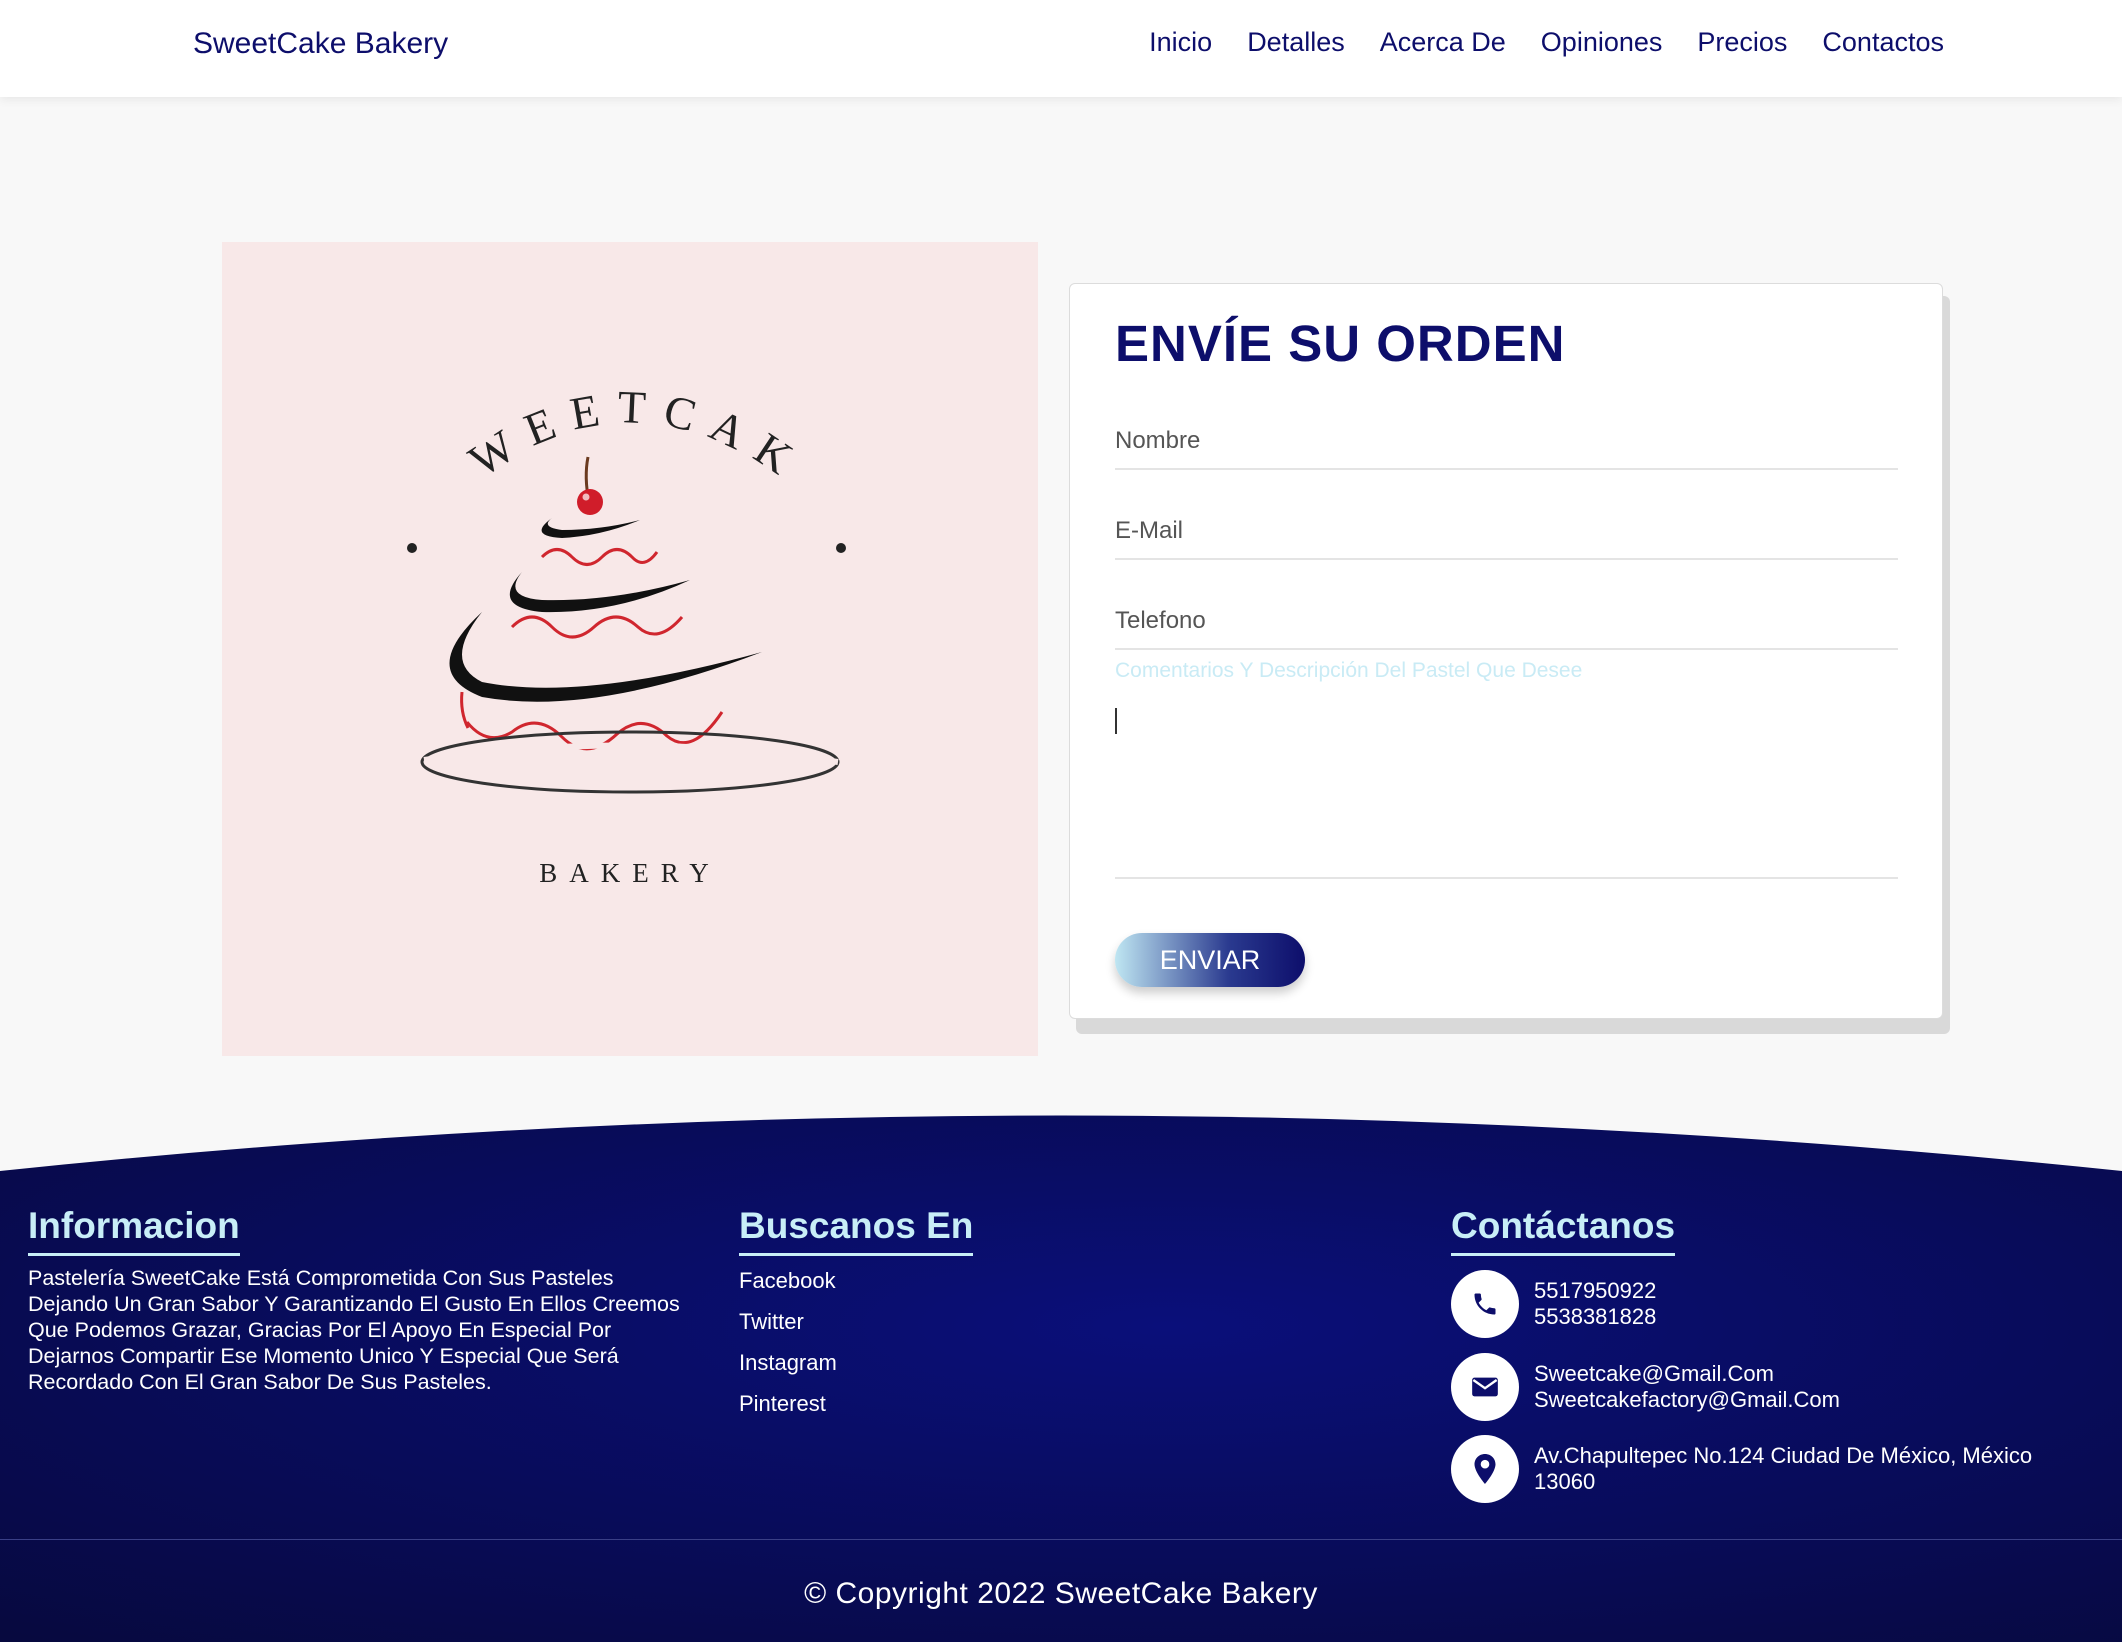 The image size is (2122, 1642). Describe the element at coordinates (518, 367) in the screenshot. I see `logo-top-text: SWEETCAKE` at that location.